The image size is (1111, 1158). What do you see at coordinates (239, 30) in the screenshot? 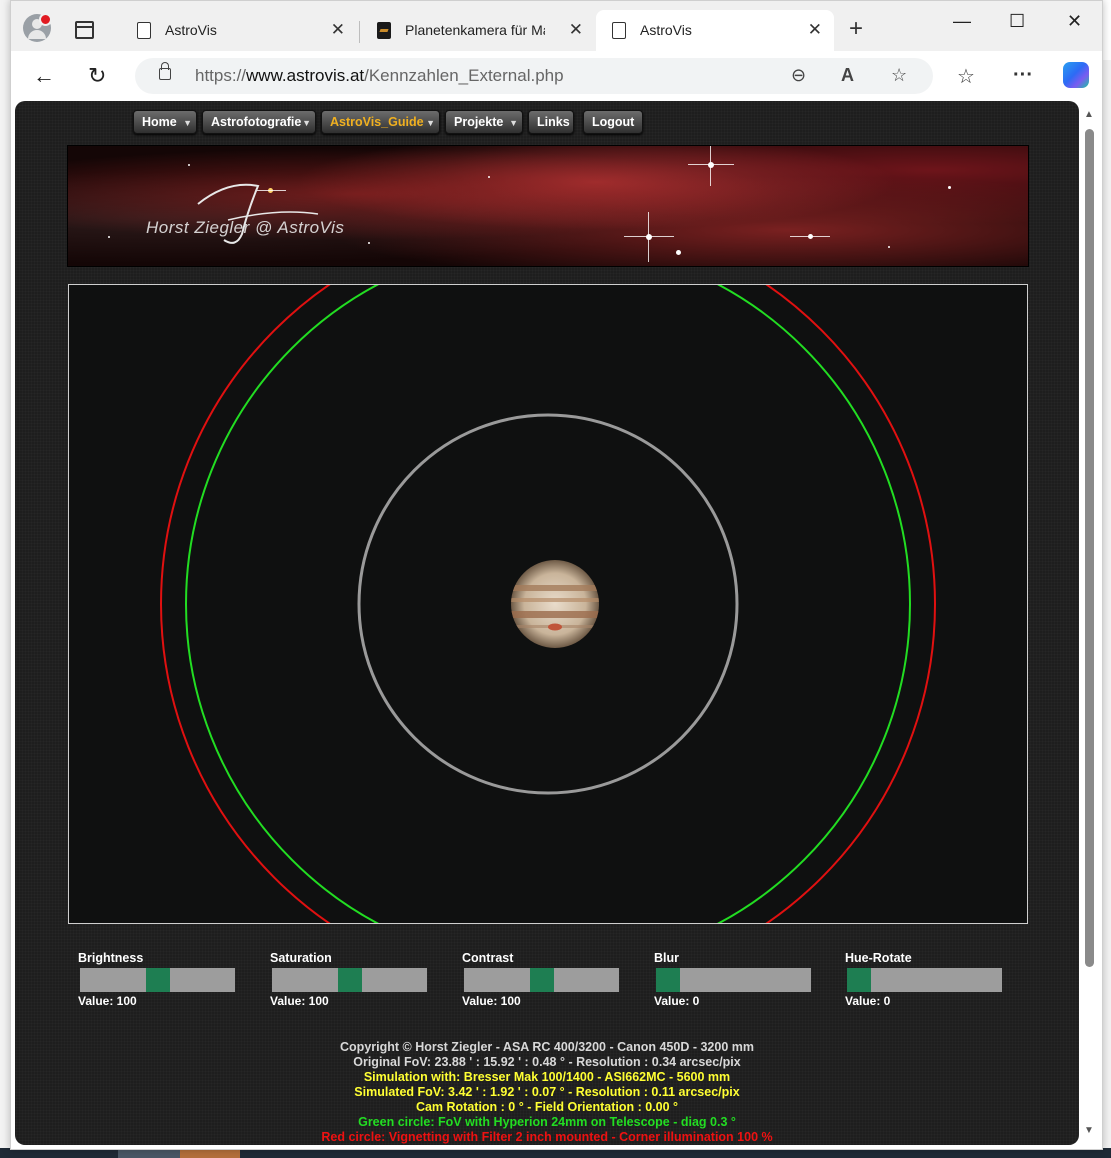
I see `tab-astrovis-1: AstroVis ✕` at bounding box center [239, 30].